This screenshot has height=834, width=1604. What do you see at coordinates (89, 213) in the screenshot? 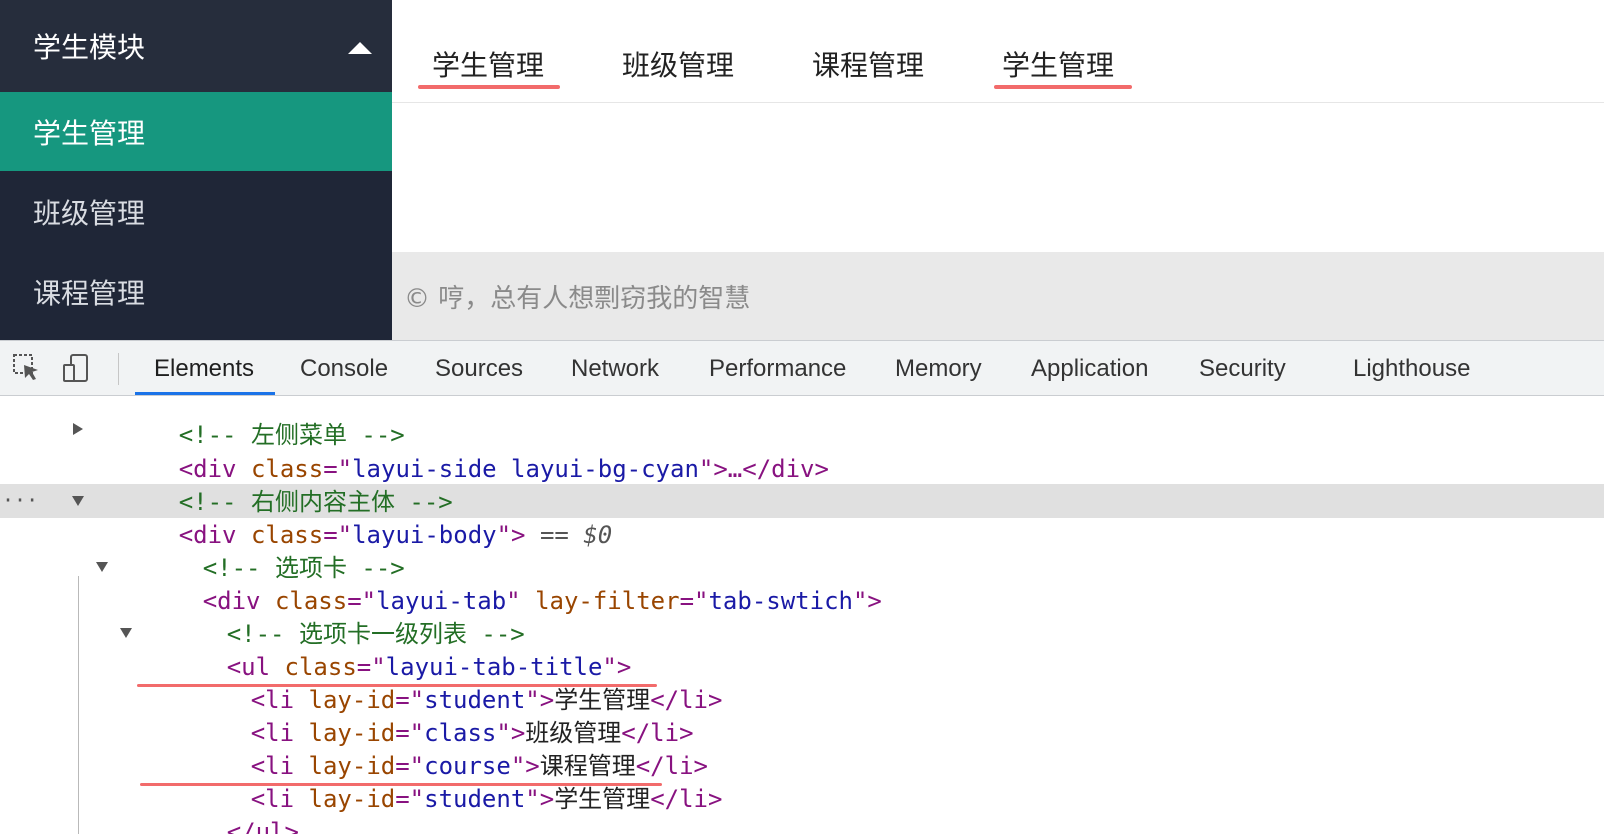
I see `sidebar-item-label: 班级管理` at bounding box center [89, 213].